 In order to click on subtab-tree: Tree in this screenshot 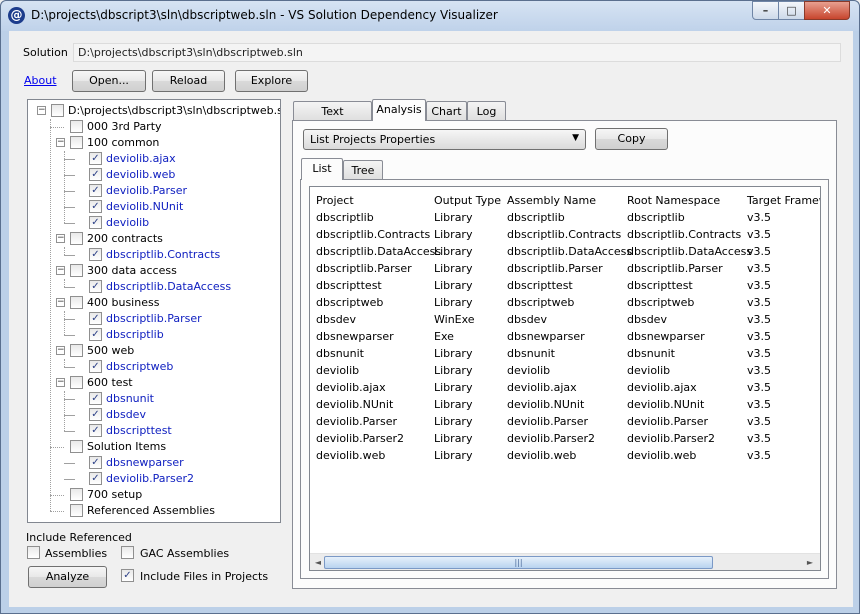, I will do `click(363, 170)`.